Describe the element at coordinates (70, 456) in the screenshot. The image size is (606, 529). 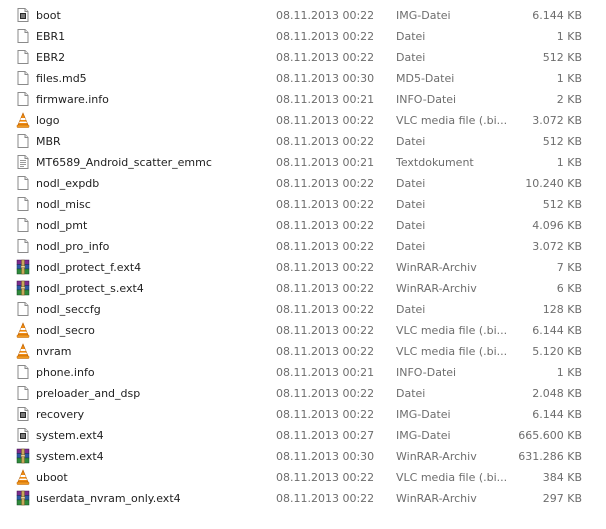
I see `file-name: system.ext4` at that location.